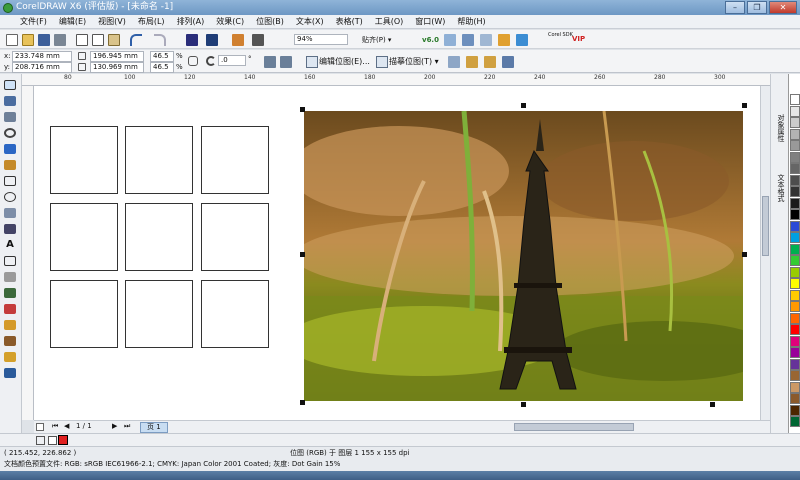  What do you see at coordinates (98, 40) in the screenshot?
I see `copy-icon` at bounding box center [98, 40].